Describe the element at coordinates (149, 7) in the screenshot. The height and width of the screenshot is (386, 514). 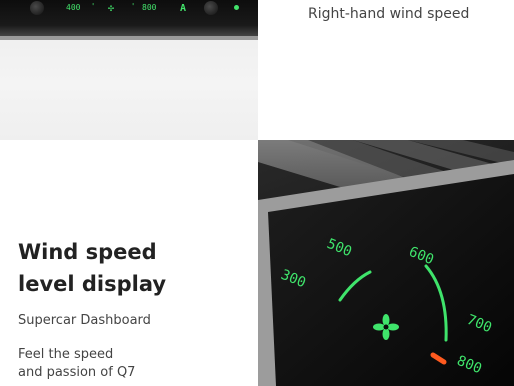
I see `scale-label-800: 800` at that location.